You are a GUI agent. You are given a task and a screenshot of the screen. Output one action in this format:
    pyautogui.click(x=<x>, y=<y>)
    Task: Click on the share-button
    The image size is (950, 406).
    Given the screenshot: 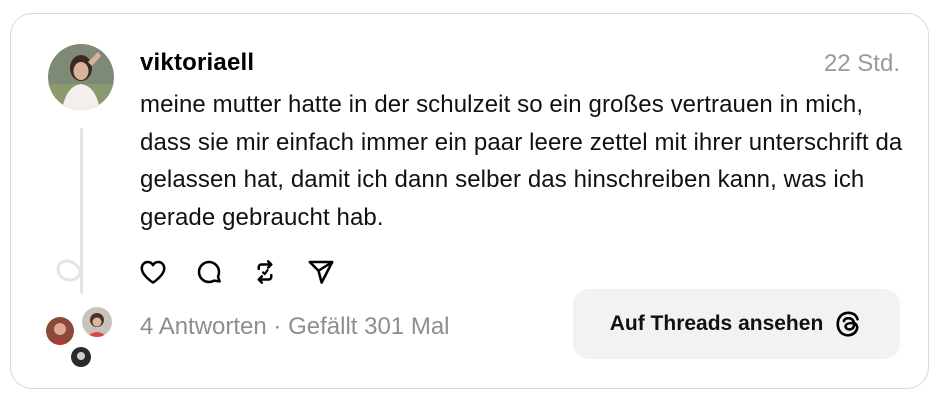 What is the action you would take?
    pyautogui.click(x=321, y=272)
    